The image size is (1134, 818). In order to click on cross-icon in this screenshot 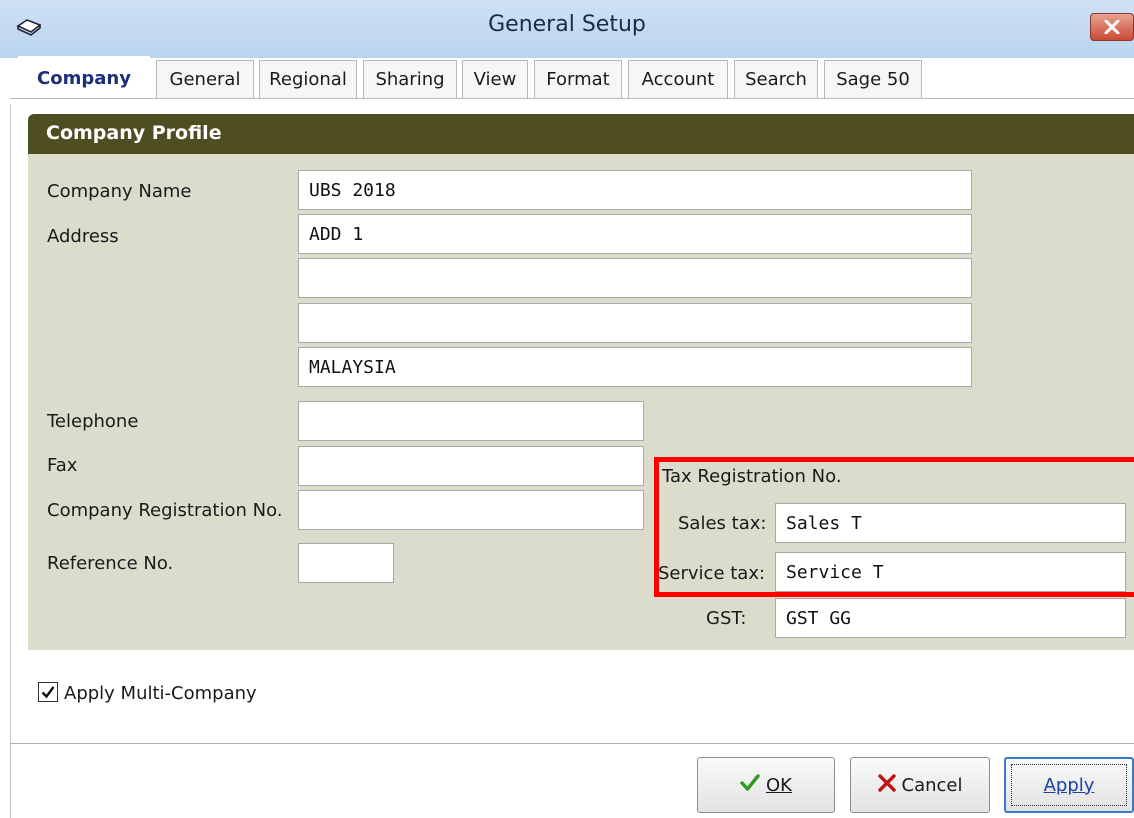, I will do `click(886, 785)`.